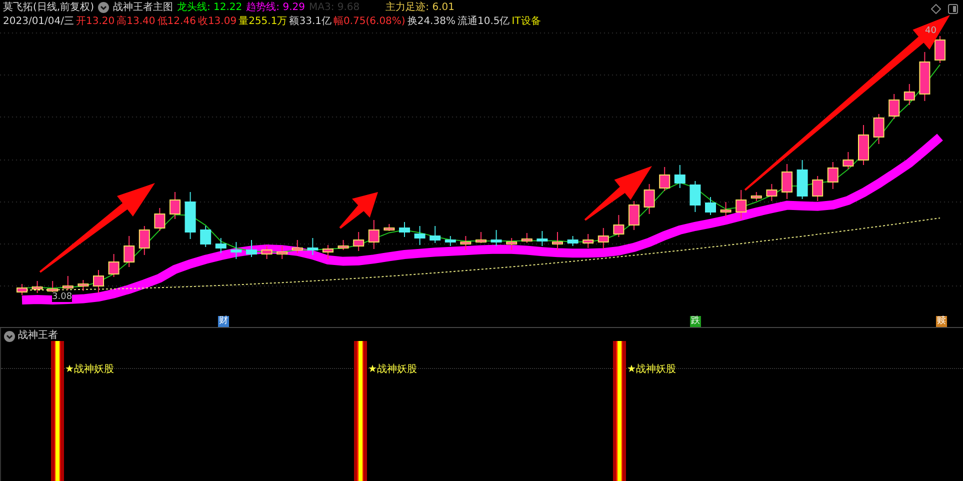 The height and width of the screenshot is (481, 963). I want to click on quote-field: 收13.09, so click(217, 21).